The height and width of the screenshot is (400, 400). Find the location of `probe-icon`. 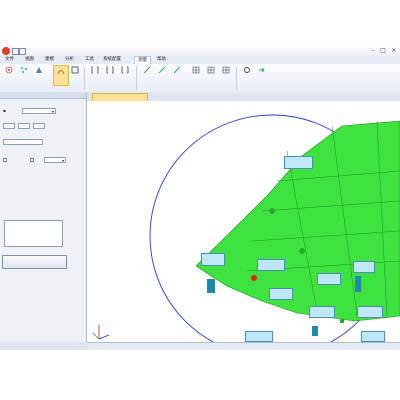

probe-icon is located at coordinates (39, 70).